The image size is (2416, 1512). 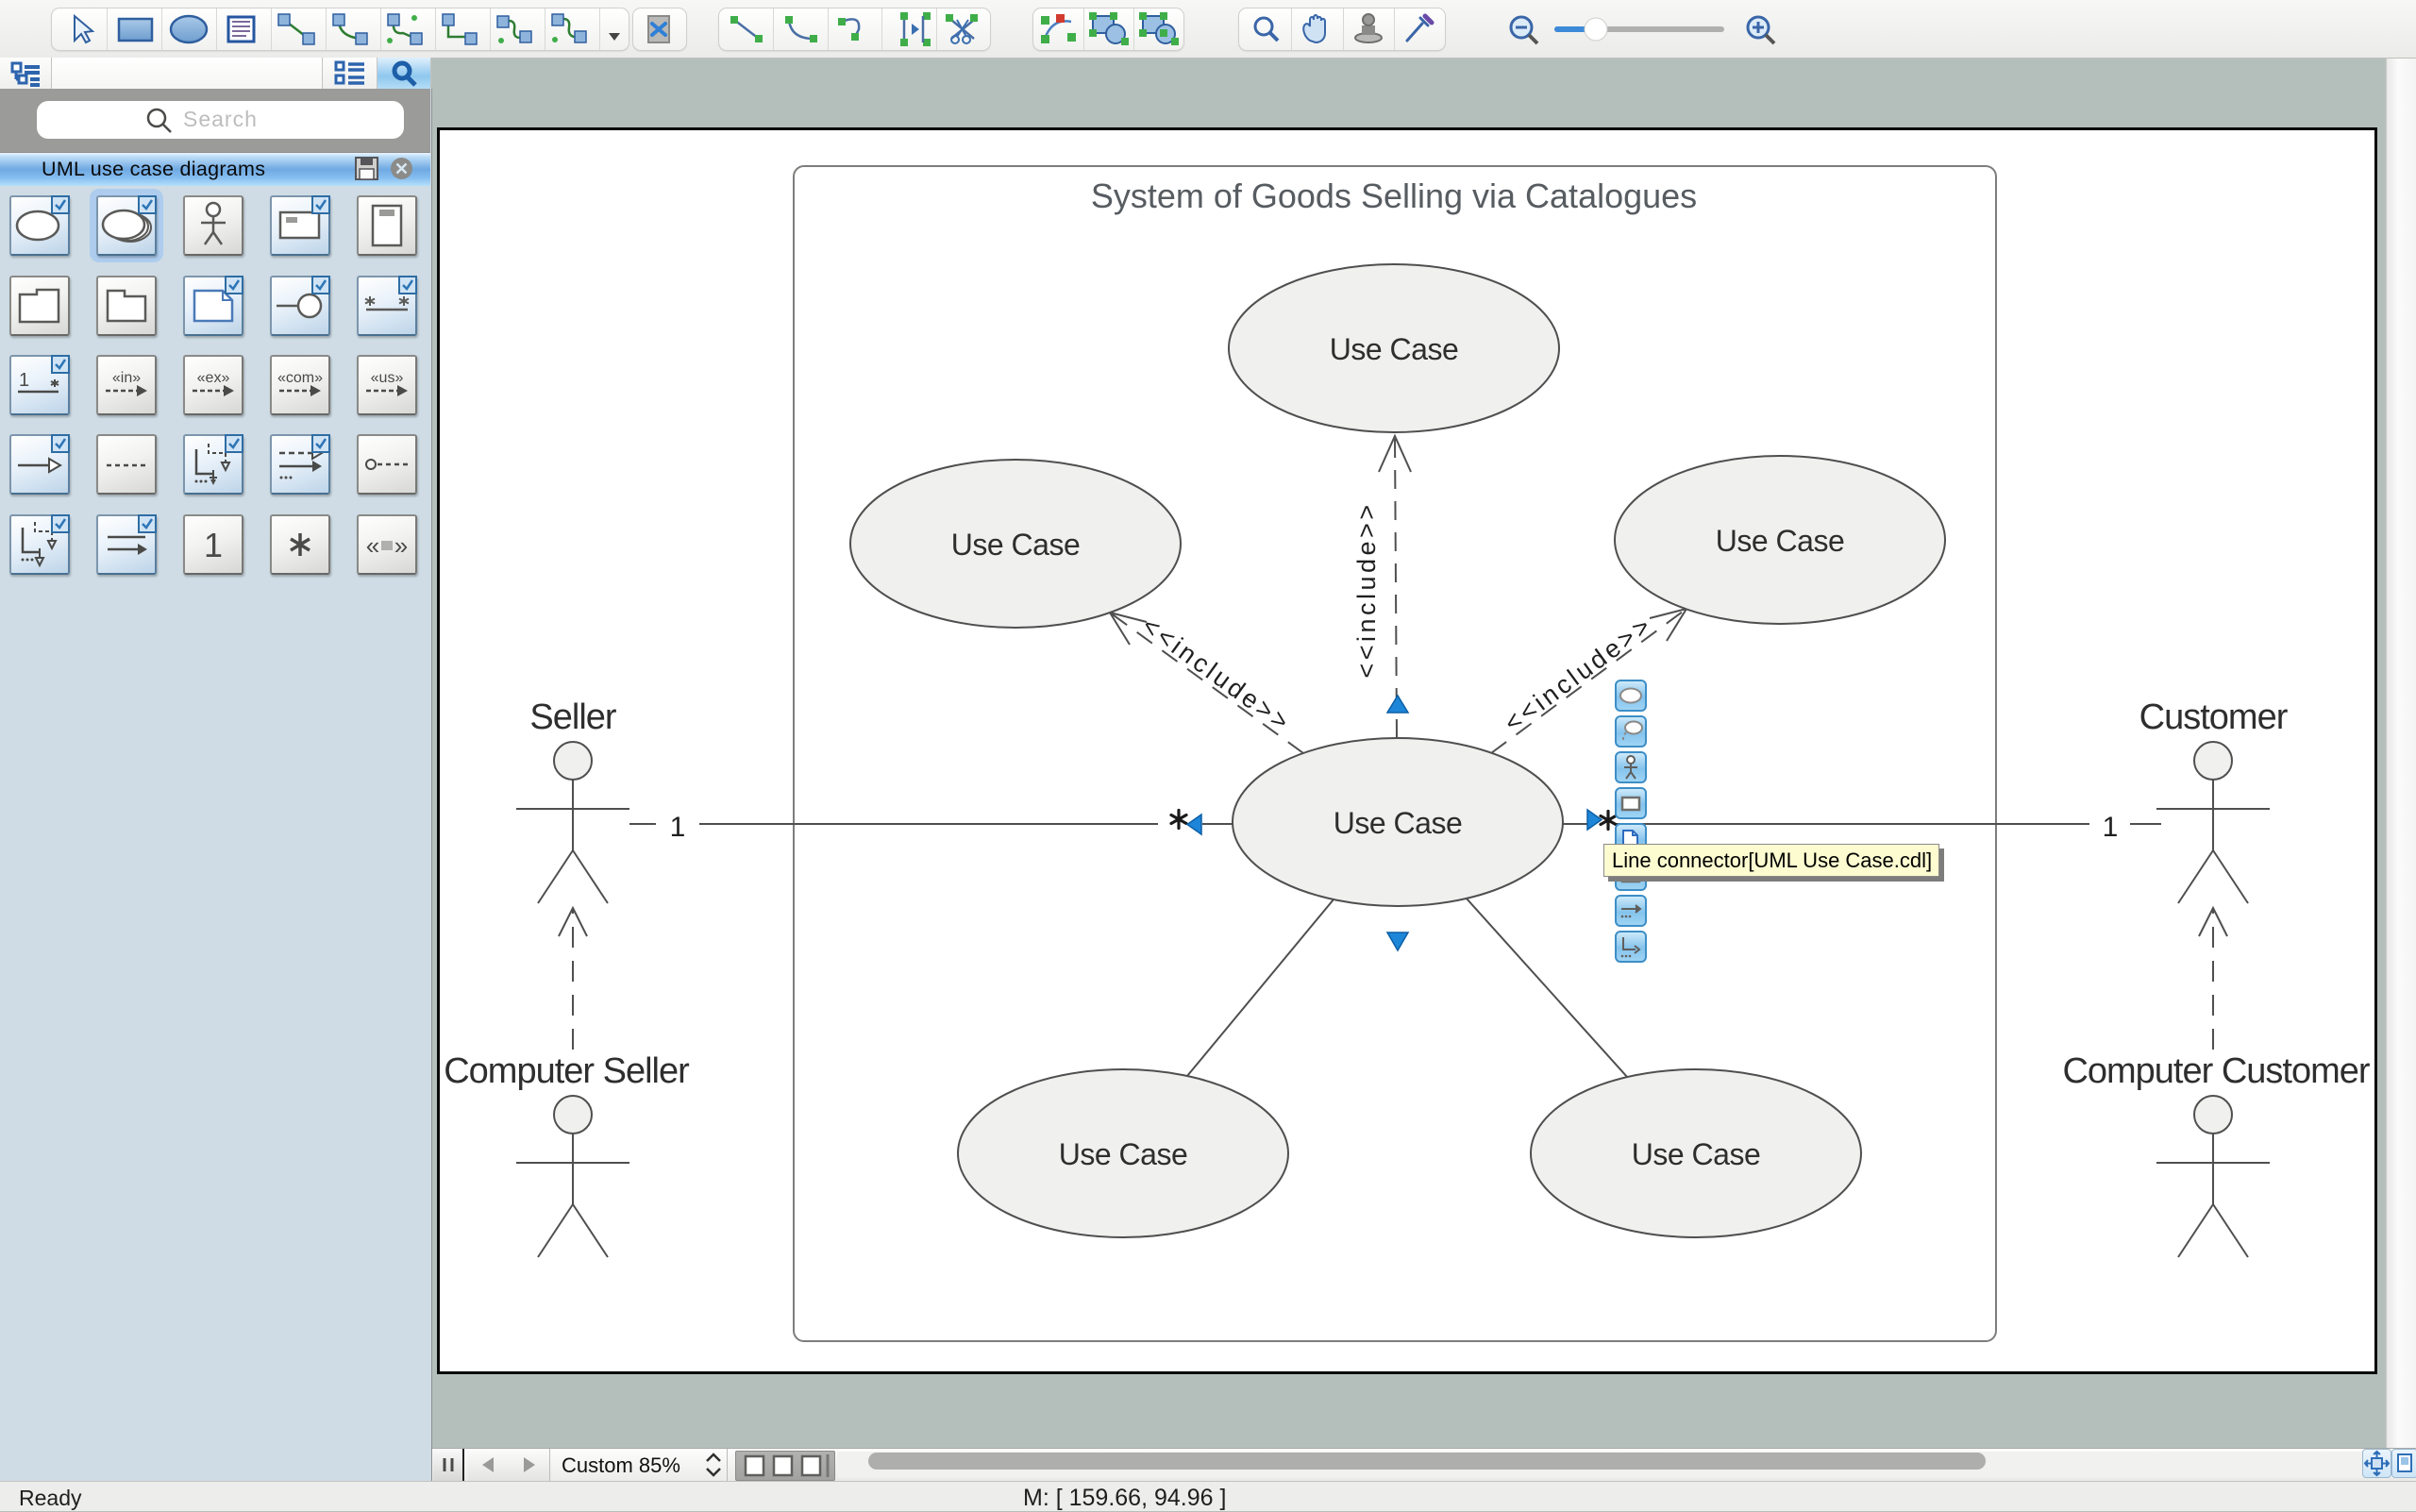 What do you see at coordinates (1394, 195) in the screenshot?
I see `svg-text:System of Goods Selling via Ca: System of Goods Selling via Catalogues` at bounding box center [1394, 195].